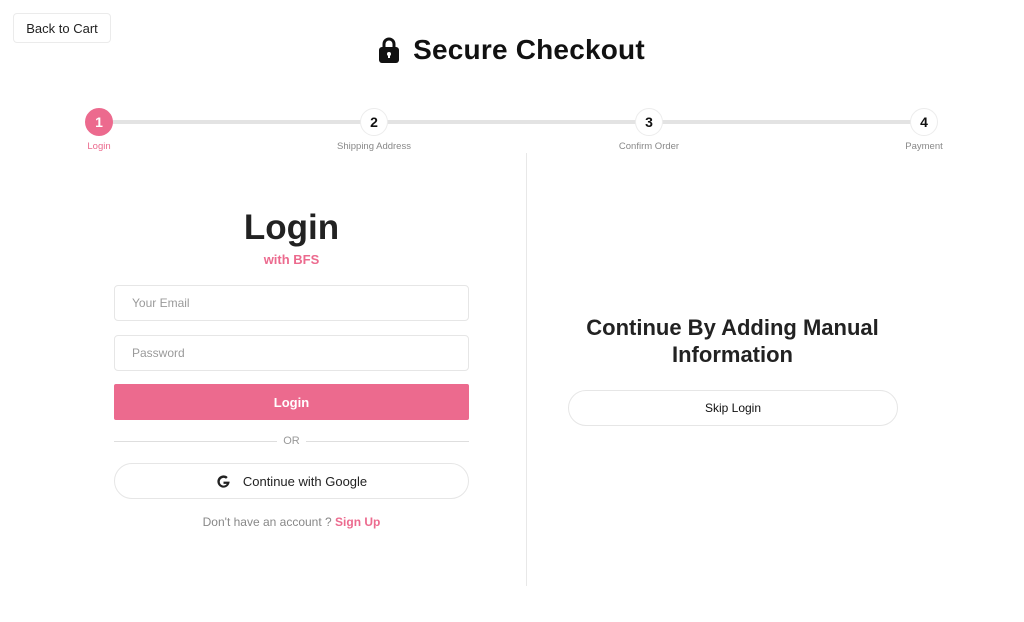  I want to click on step-confirm-order: 3 Confirm Order, so click(649, 130).